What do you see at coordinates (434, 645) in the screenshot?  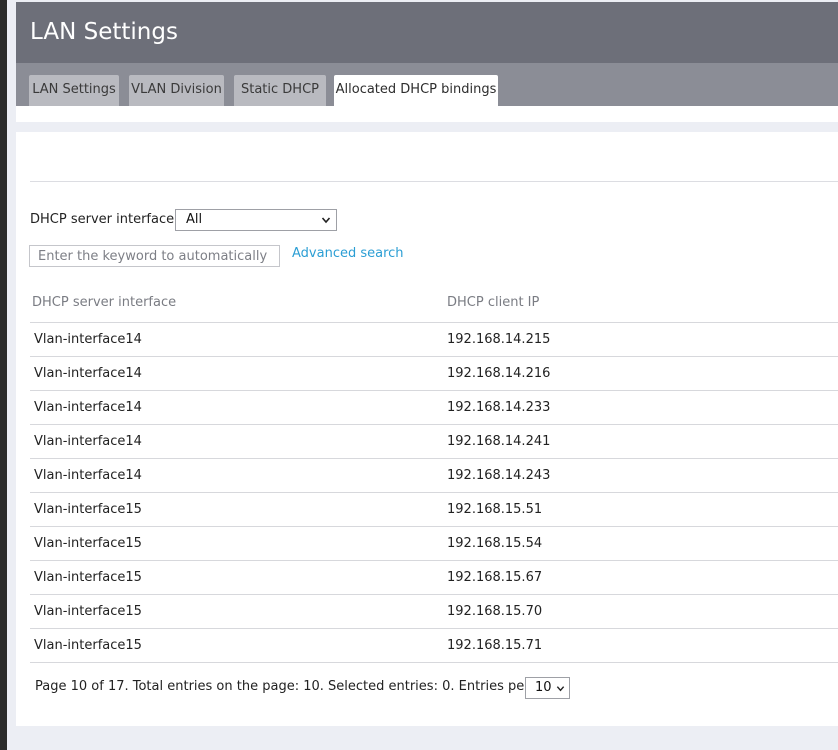 I see `table-row: Vlan-interface15 192.168.15.71` at bounding box center [434, 645].